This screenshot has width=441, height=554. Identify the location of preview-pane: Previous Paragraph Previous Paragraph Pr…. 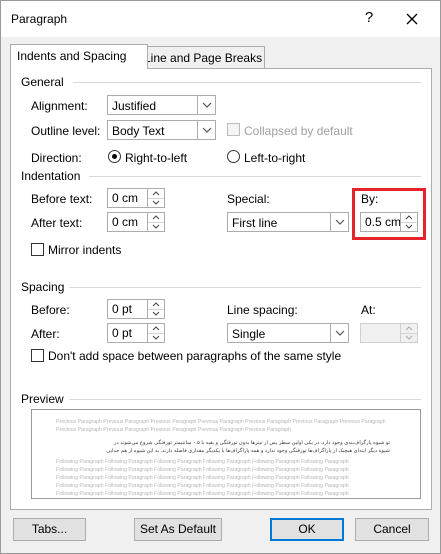
(226, 454).